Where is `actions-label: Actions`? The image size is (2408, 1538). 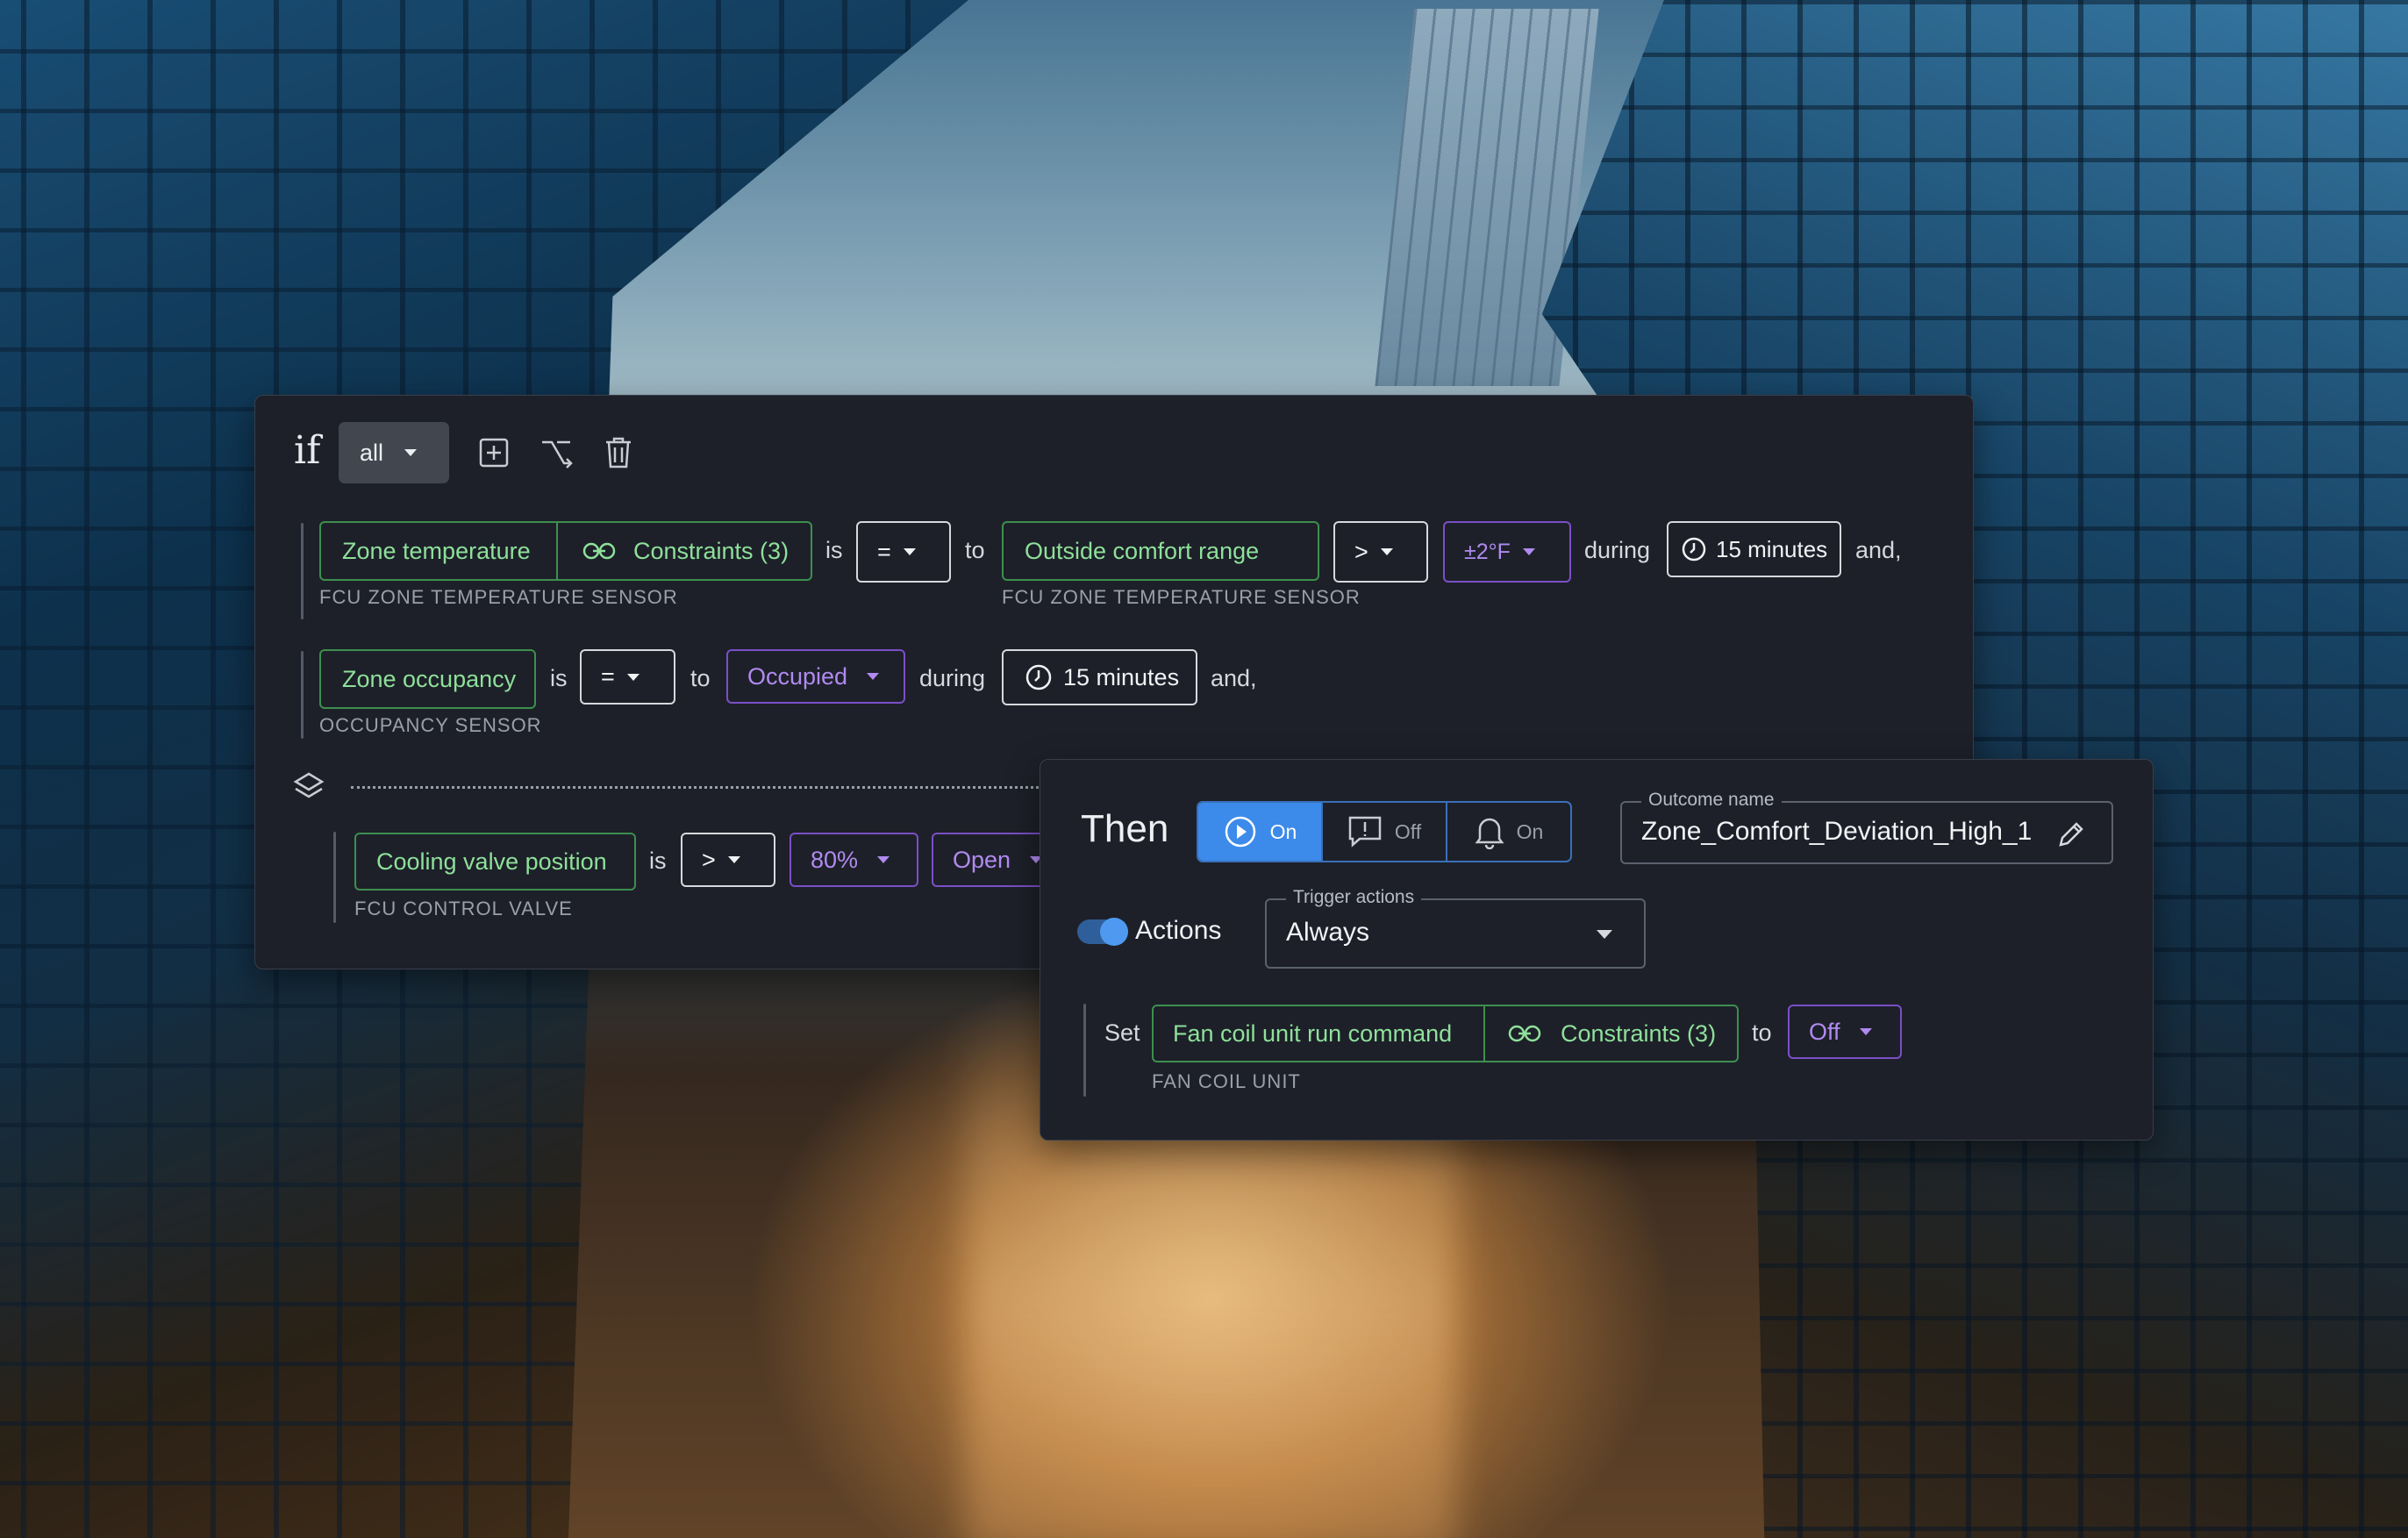
actions-label: Actions is located at coordinates (1178, 930).